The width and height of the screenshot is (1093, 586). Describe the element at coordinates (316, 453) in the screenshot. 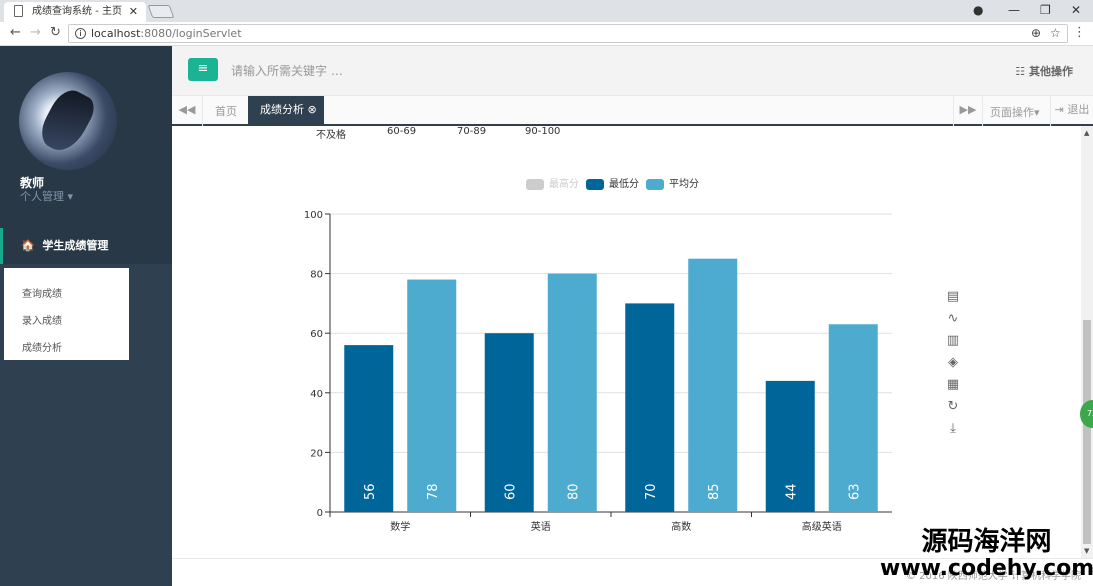

I see `y-tick-label: 20` at that location.